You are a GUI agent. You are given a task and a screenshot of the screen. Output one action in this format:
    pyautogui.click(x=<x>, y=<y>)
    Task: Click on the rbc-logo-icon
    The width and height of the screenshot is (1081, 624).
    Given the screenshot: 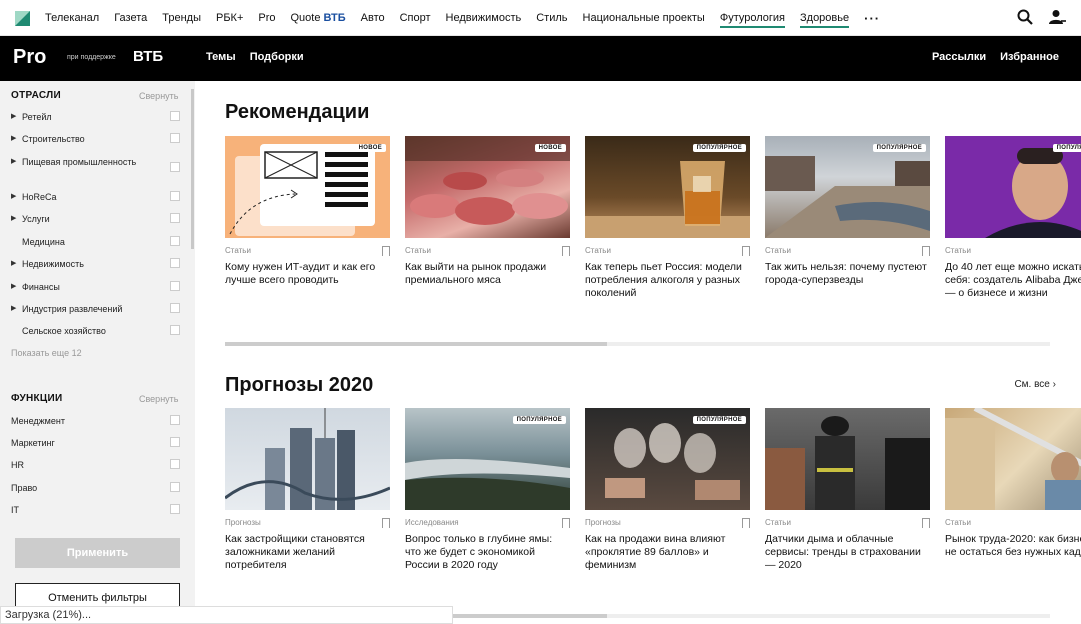 What is the action you would take?
    pyautogui.click(x=22, y=18)
    